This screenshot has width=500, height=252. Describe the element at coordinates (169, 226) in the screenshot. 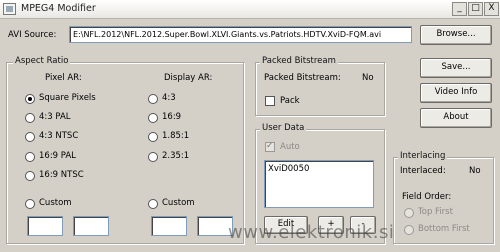

I see `display-ar-custom-width-input` at that location.